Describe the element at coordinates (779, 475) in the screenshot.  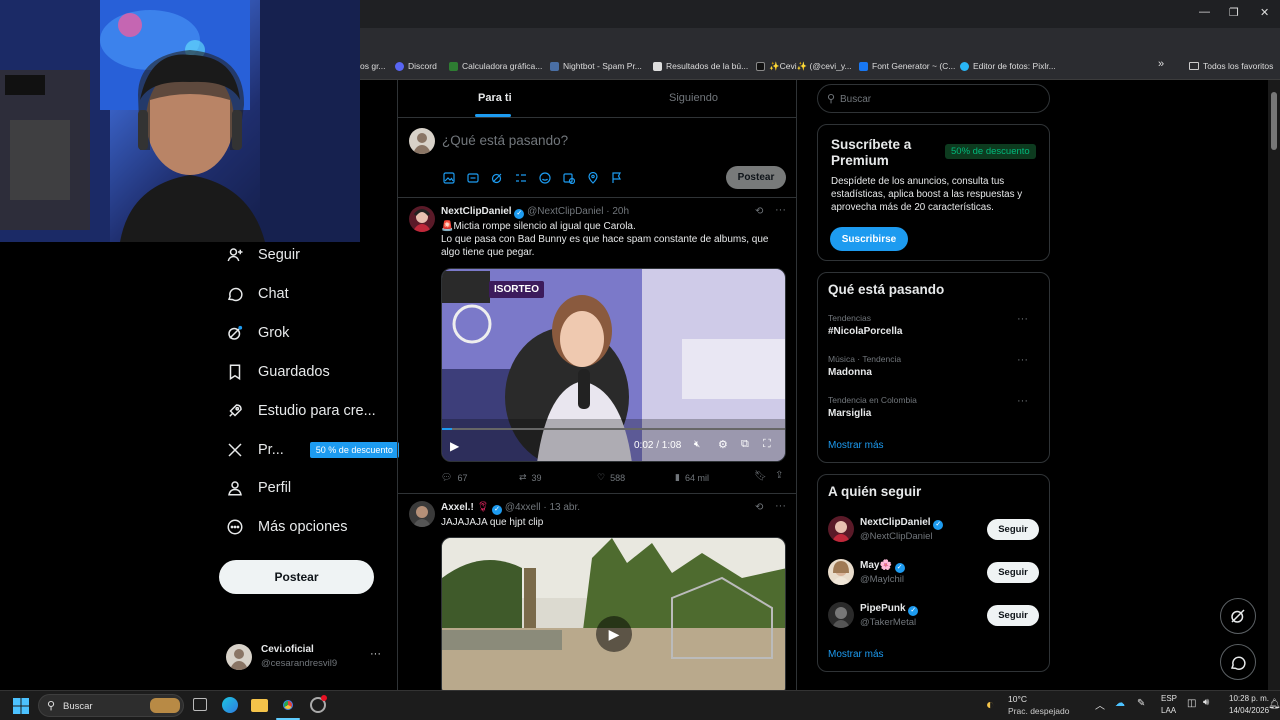
I see `share-icon: ⇪` at that location.